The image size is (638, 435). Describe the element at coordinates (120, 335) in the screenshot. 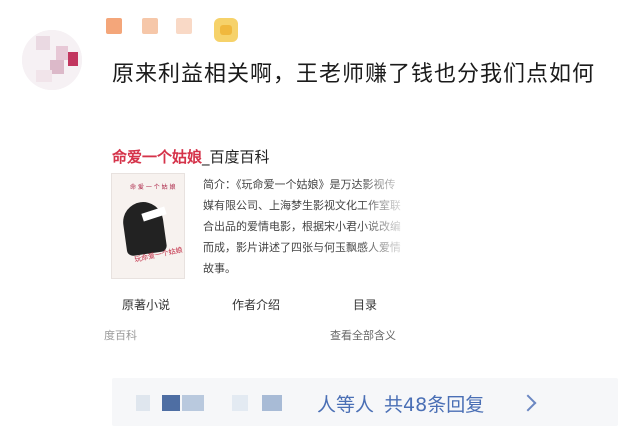

I see `baike-source-label: 度百科` at that location.